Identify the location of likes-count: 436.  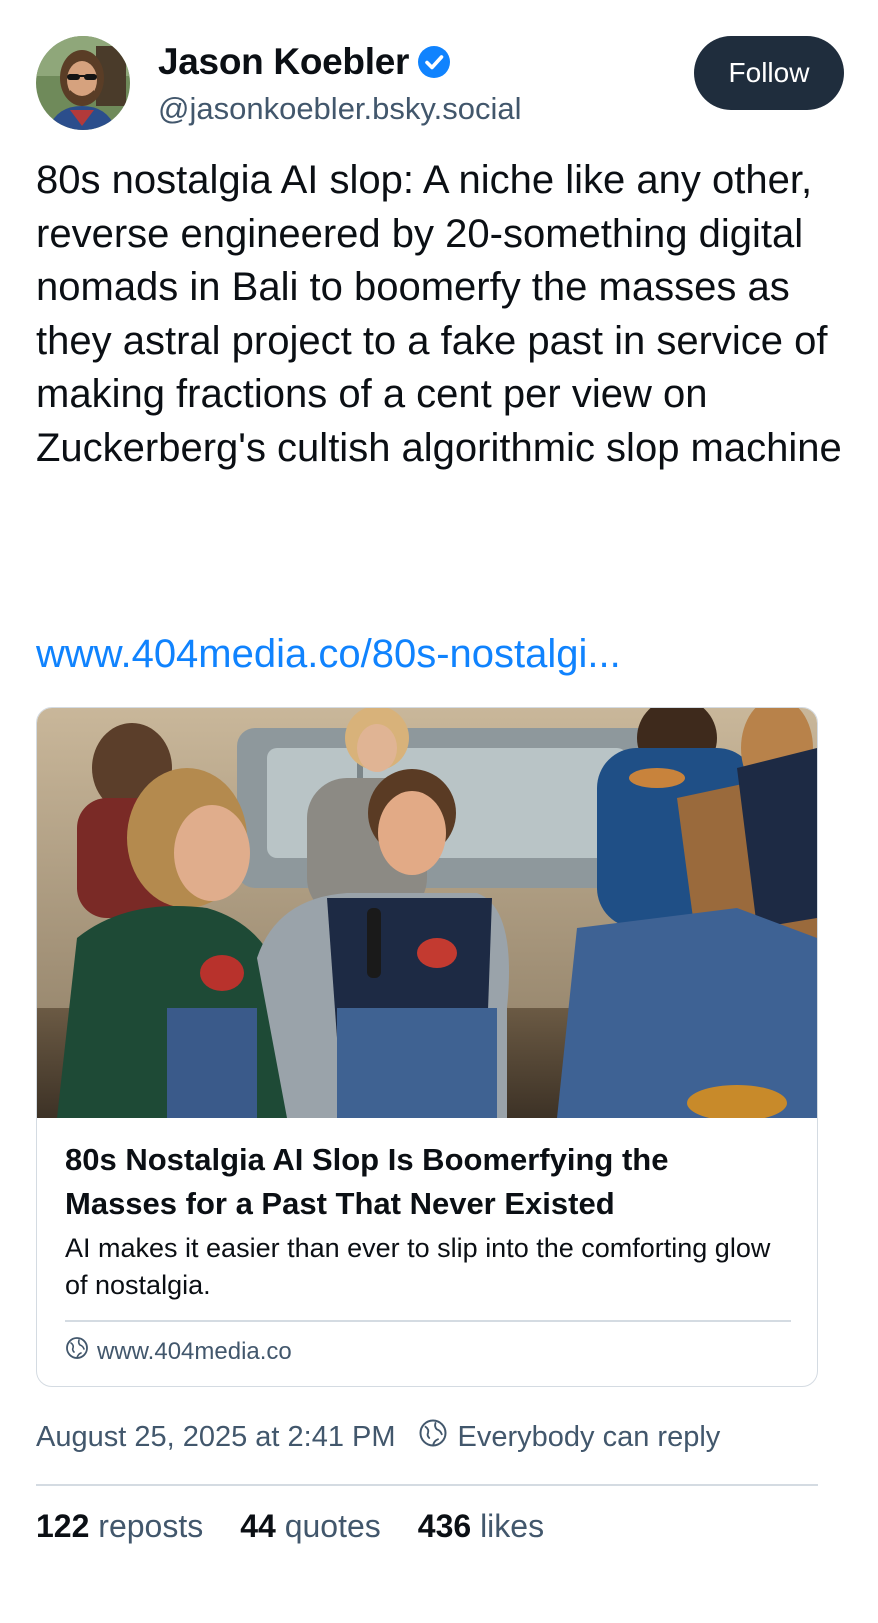
(444, 1526).